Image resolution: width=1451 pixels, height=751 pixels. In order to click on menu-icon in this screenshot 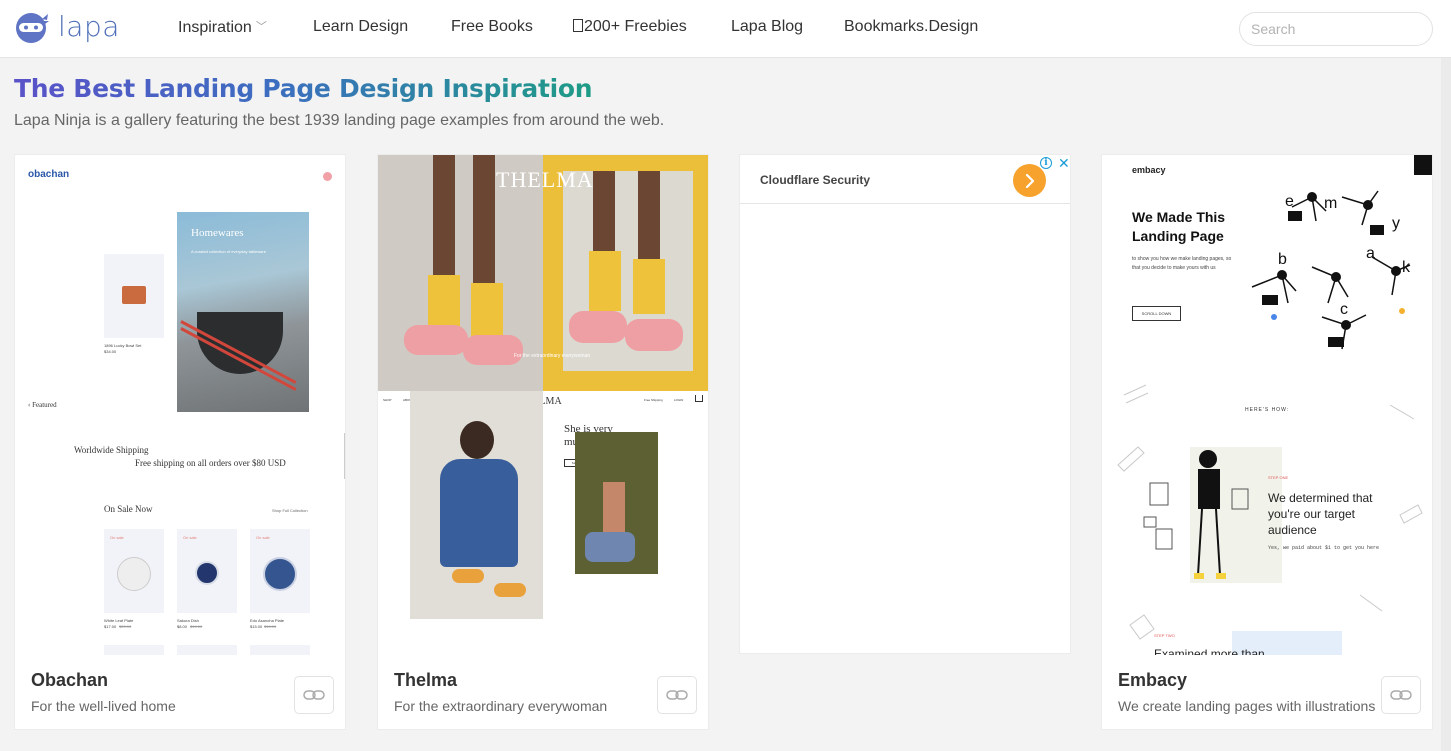, I will do `click(1423, 165)`.